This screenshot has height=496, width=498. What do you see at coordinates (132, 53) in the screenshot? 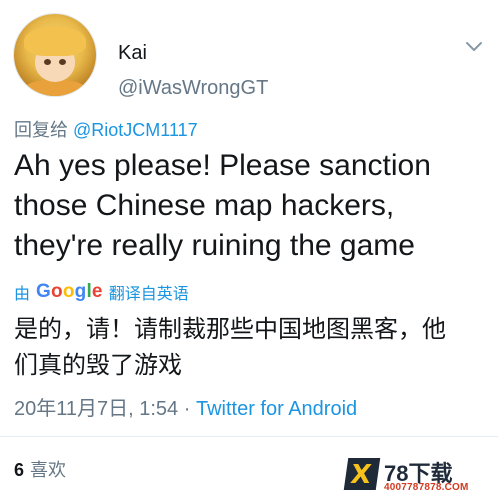
I see `user-name: Kai` at bounding box center [132, 53].